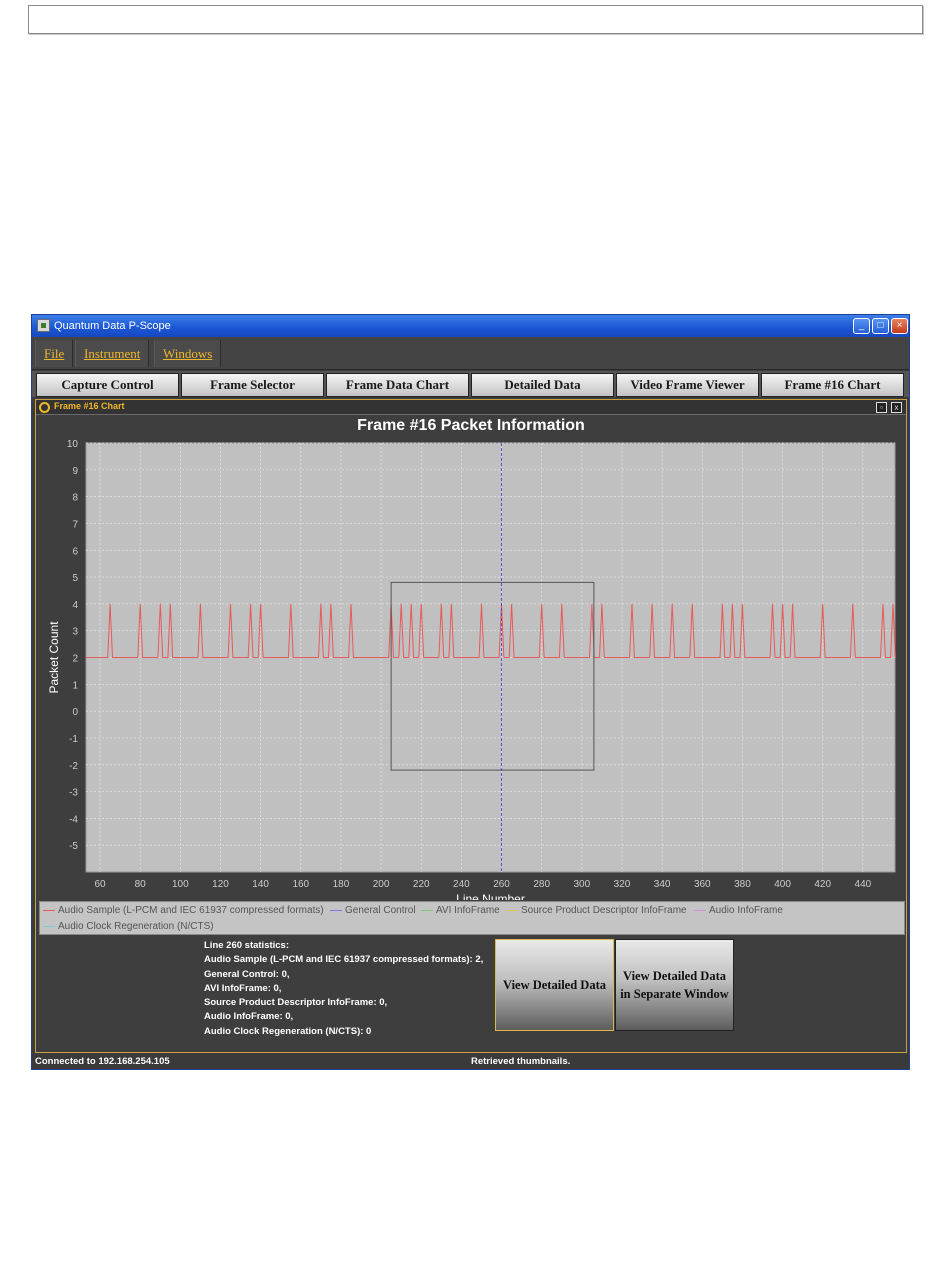 This screenshot has width=950, height=1267. I want to click on x-tick-label: 440, so click(863, 884).